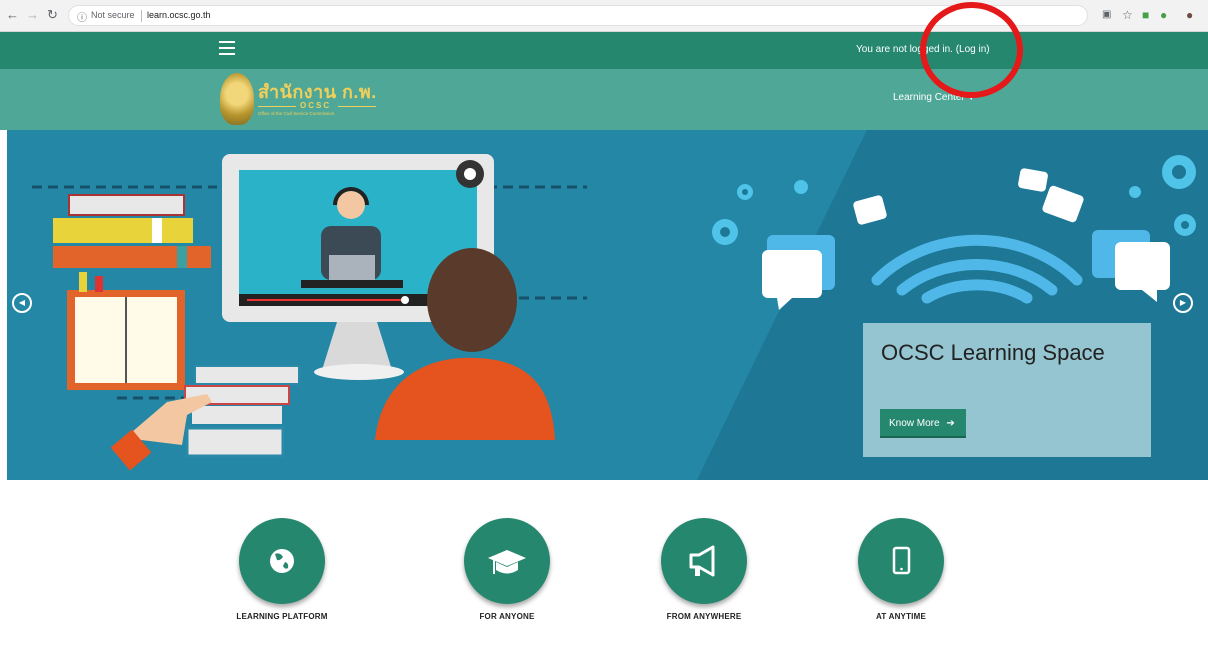 The height and width of the screenshot is (647, 1208). What do you see at coordinates (237, 99) in the screenshot?
I see `ocsc-seal-logo` at bounding box center [237, 99].